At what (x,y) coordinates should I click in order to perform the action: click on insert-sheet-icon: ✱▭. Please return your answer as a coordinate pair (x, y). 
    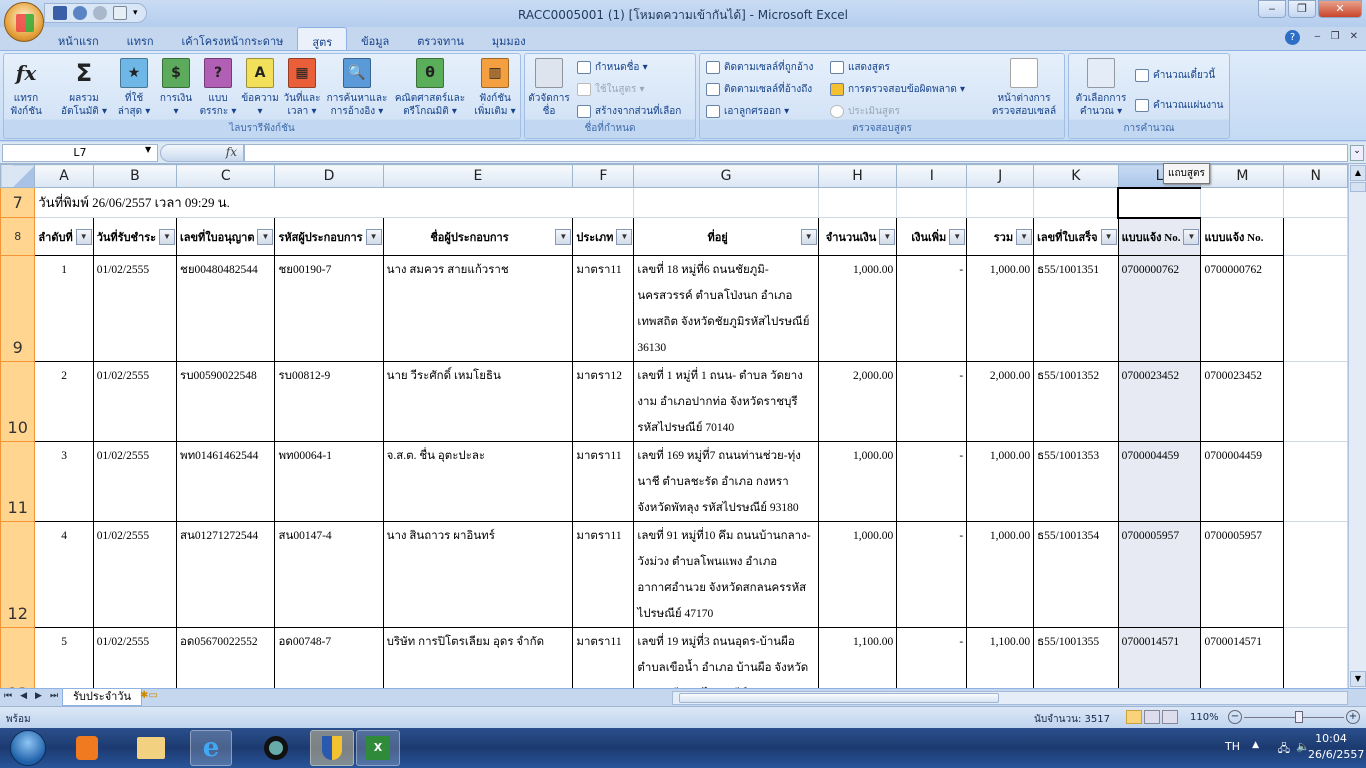
    Looking at the image, I should click on (153, 697).